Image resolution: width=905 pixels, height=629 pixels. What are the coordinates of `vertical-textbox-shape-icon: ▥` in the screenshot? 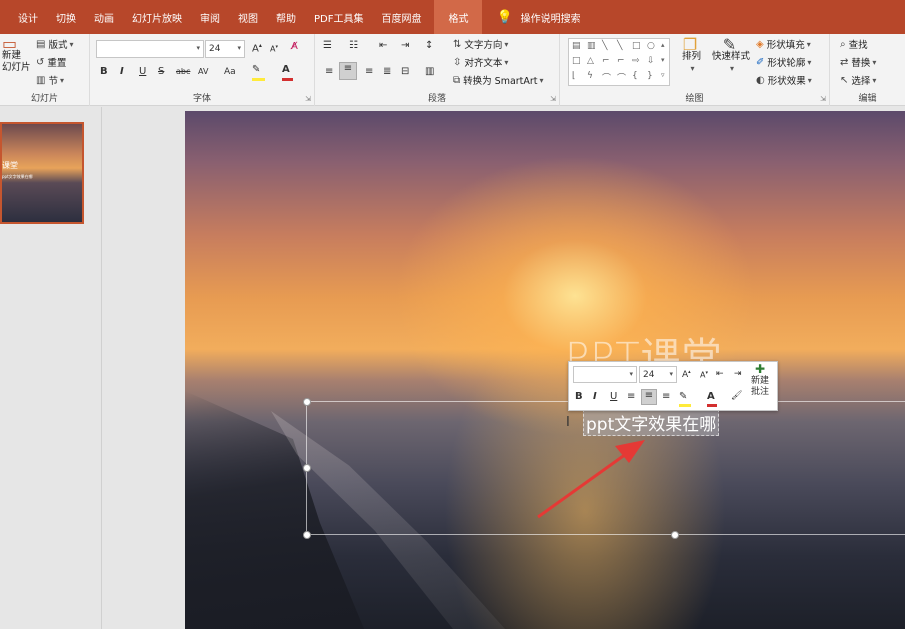 It's located at (591, 46).